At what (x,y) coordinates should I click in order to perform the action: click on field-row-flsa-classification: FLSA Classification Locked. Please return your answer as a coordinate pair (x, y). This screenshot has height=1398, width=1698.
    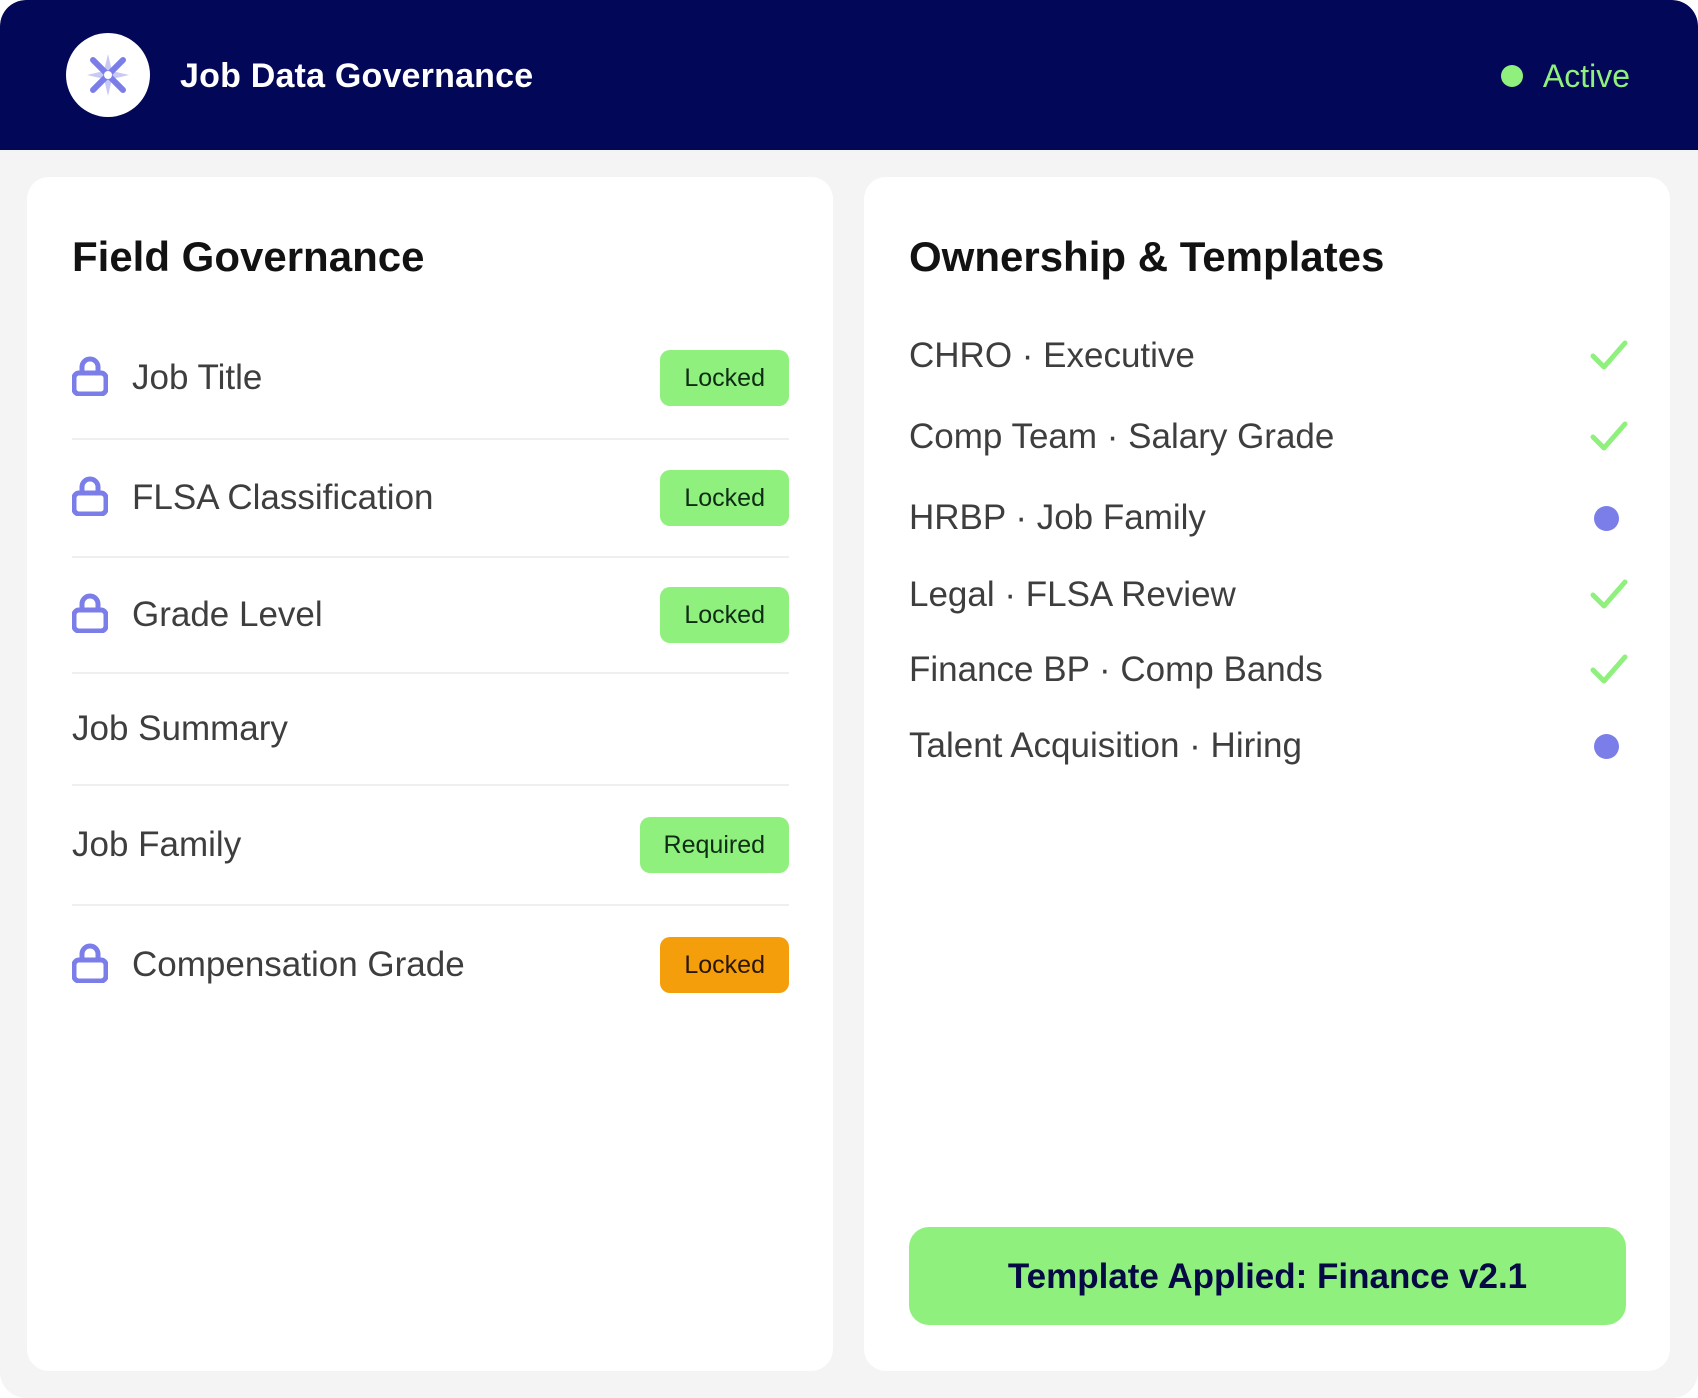
    Looking at the image, I should click on (430, 499).